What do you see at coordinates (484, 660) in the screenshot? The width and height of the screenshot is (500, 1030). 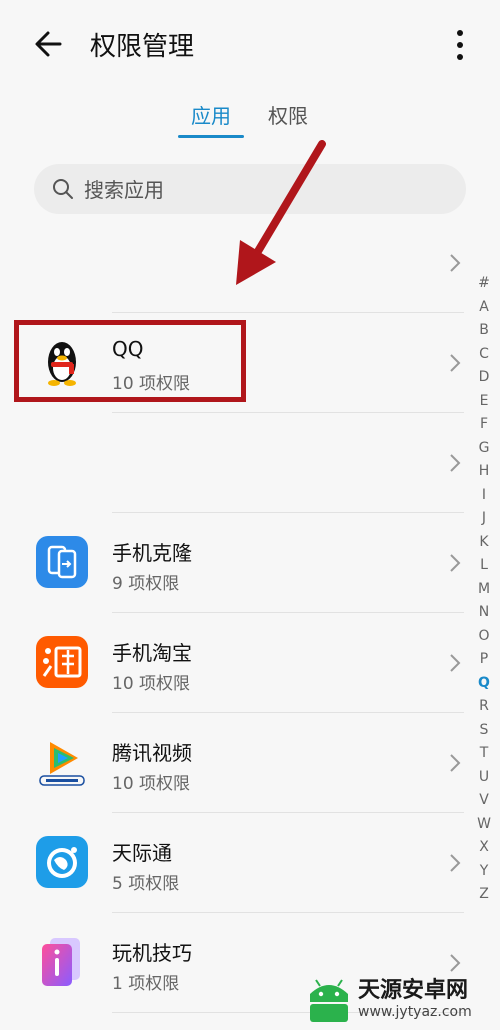 I see `index-letter: P` at bounding box center [484, 660].